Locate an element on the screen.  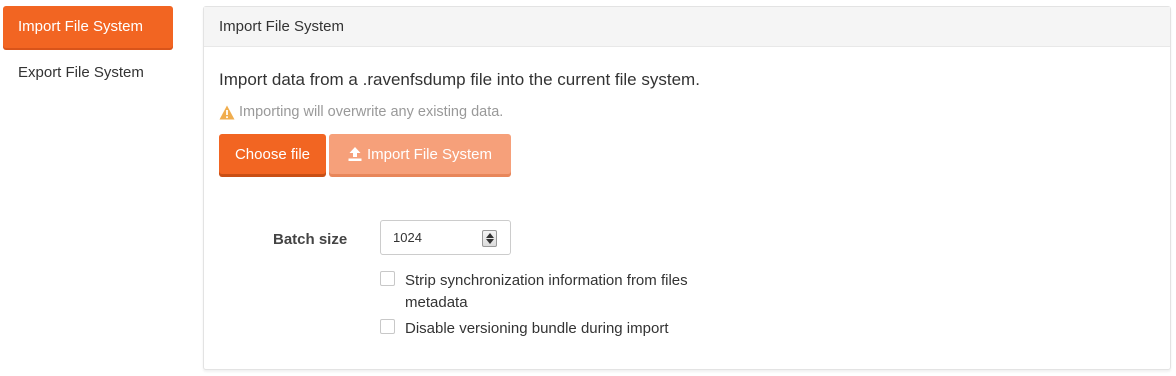
stepper-up-icon is located at coordinates (490, 235).